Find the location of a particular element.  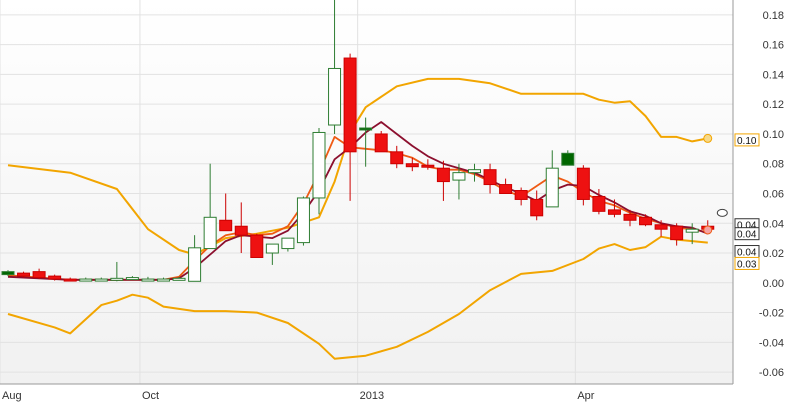

y-tick-label: 0.08 is located at coordinates (773, 165).